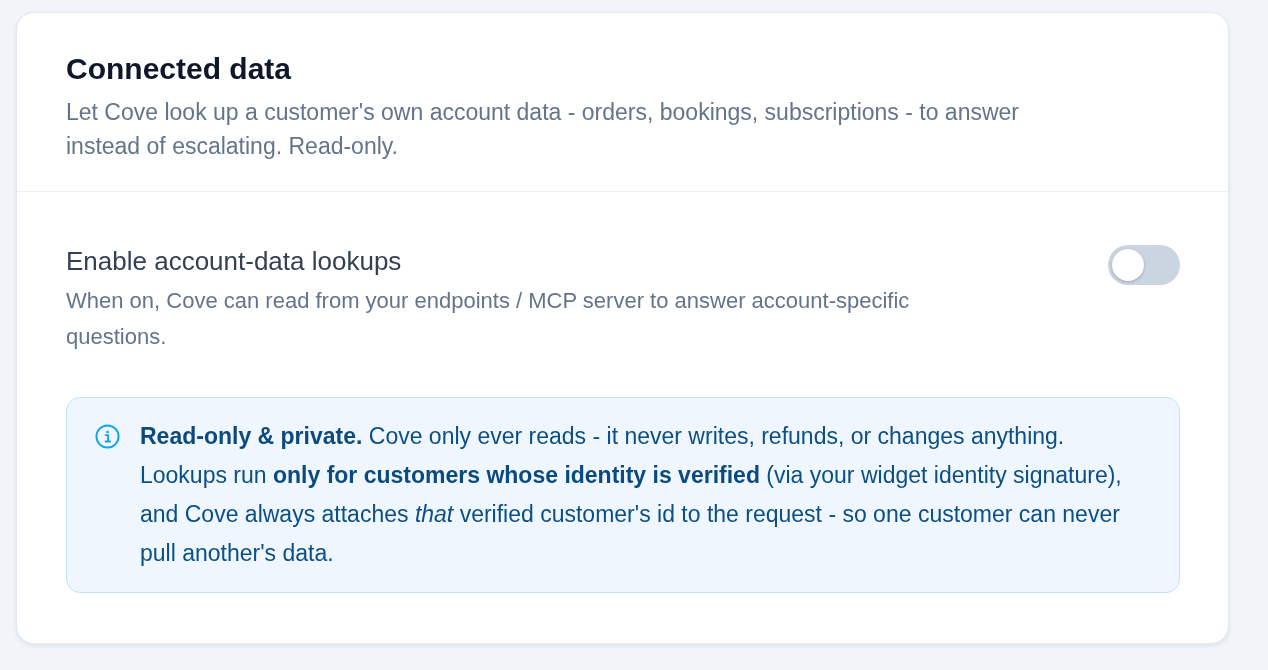 Image resolution: width=1268 pixels, height=670 pixels. I want to click on section-description: Let Cove look up a customer's own account data - orders, bookings, subscriptions - to answer instead of escalating. Read-only., so click(543, 129).